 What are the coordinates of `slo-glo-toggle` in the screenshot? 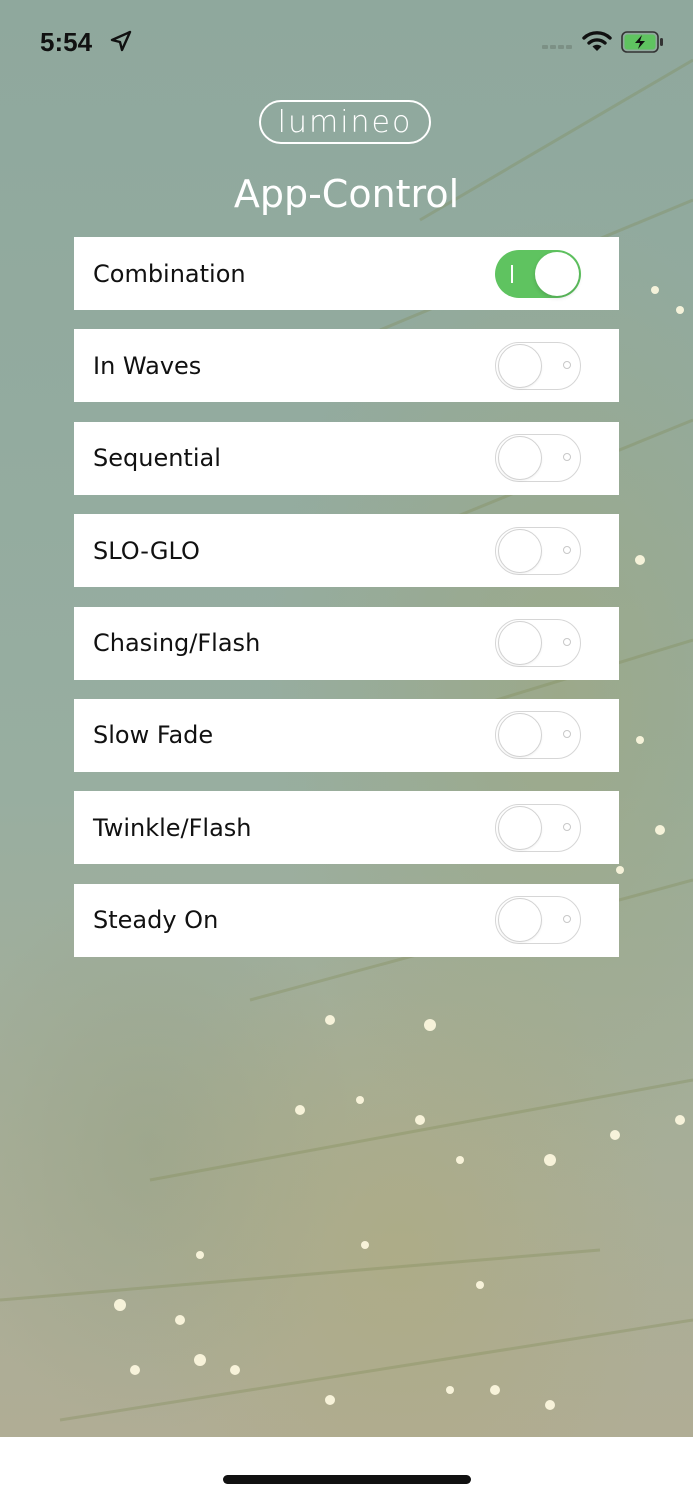 It's located at (538, 550).